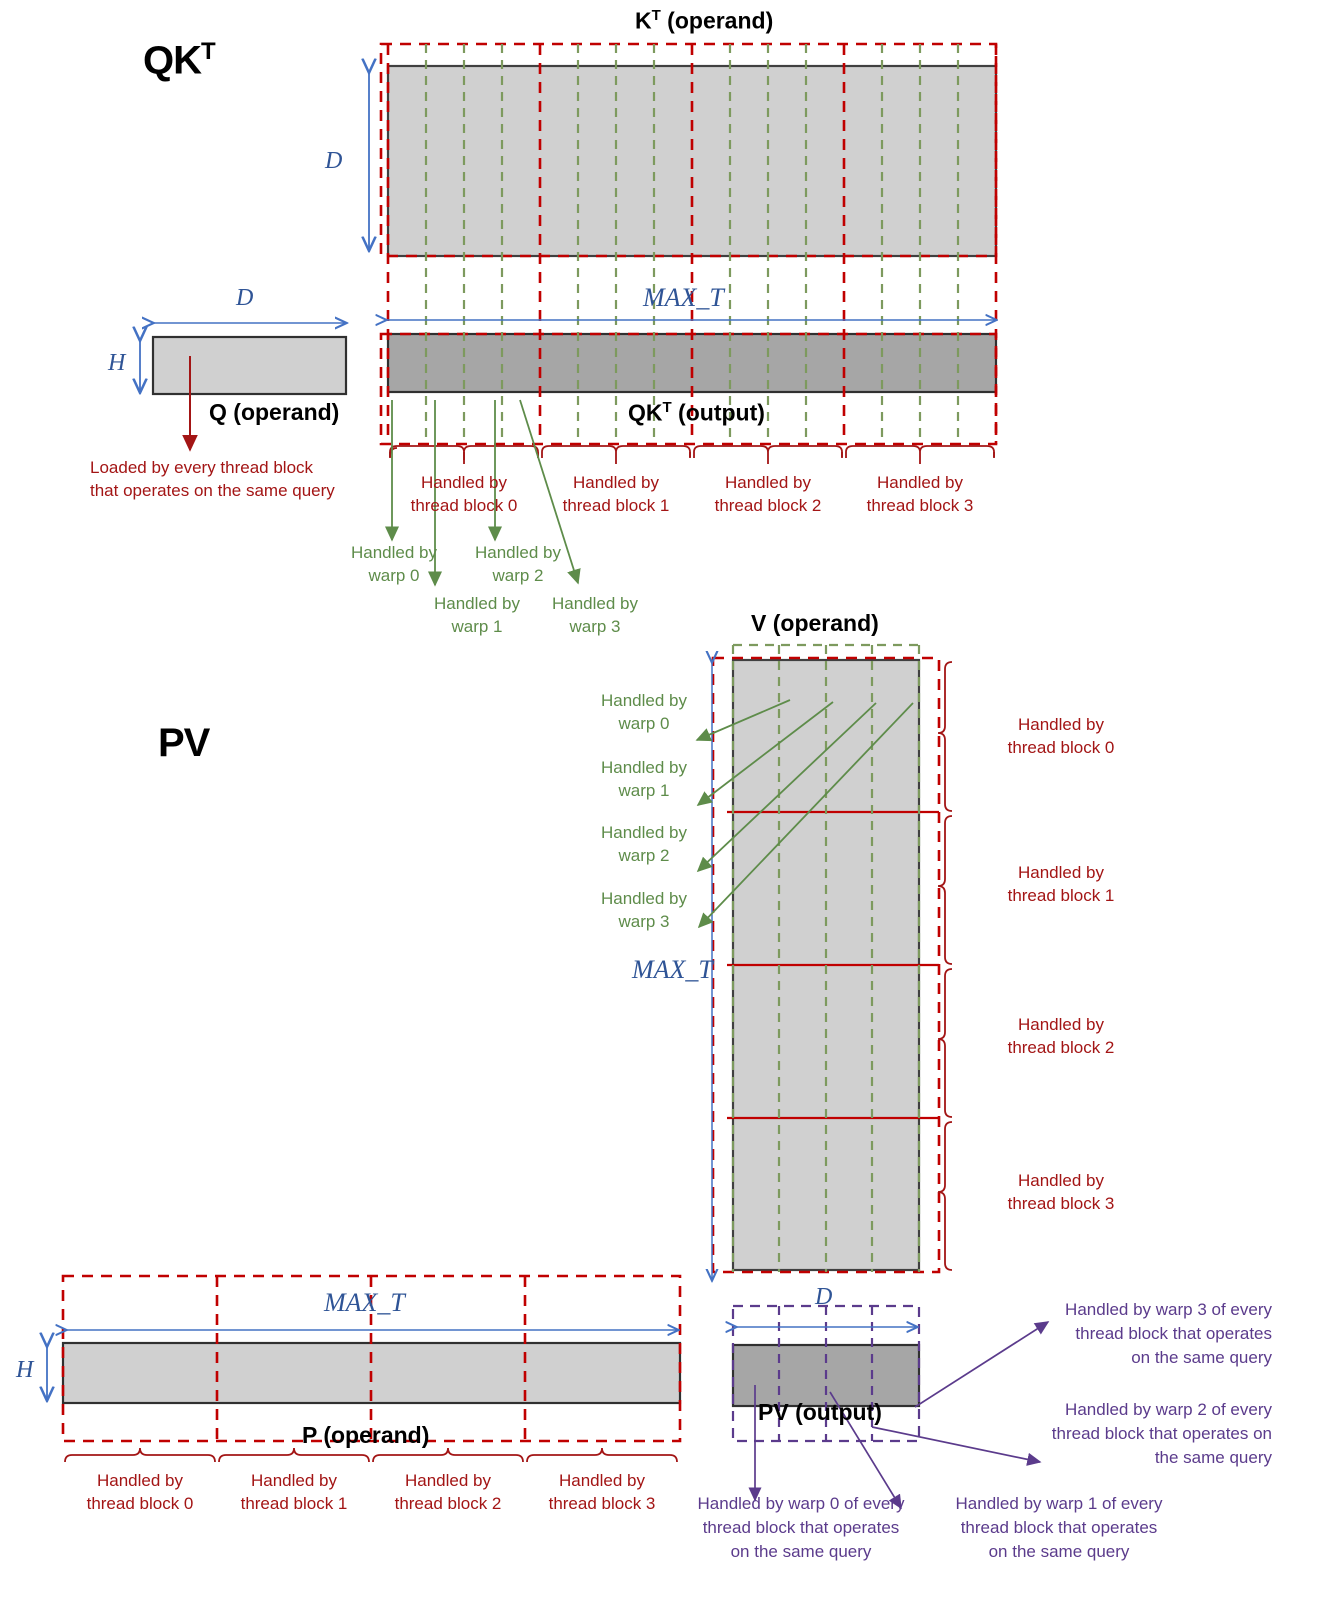 This screenshot has width=1332, height=1600. Describe the element at coordinates (334, 161) in the screenshot. I see `kt-D-label: D` at that location.